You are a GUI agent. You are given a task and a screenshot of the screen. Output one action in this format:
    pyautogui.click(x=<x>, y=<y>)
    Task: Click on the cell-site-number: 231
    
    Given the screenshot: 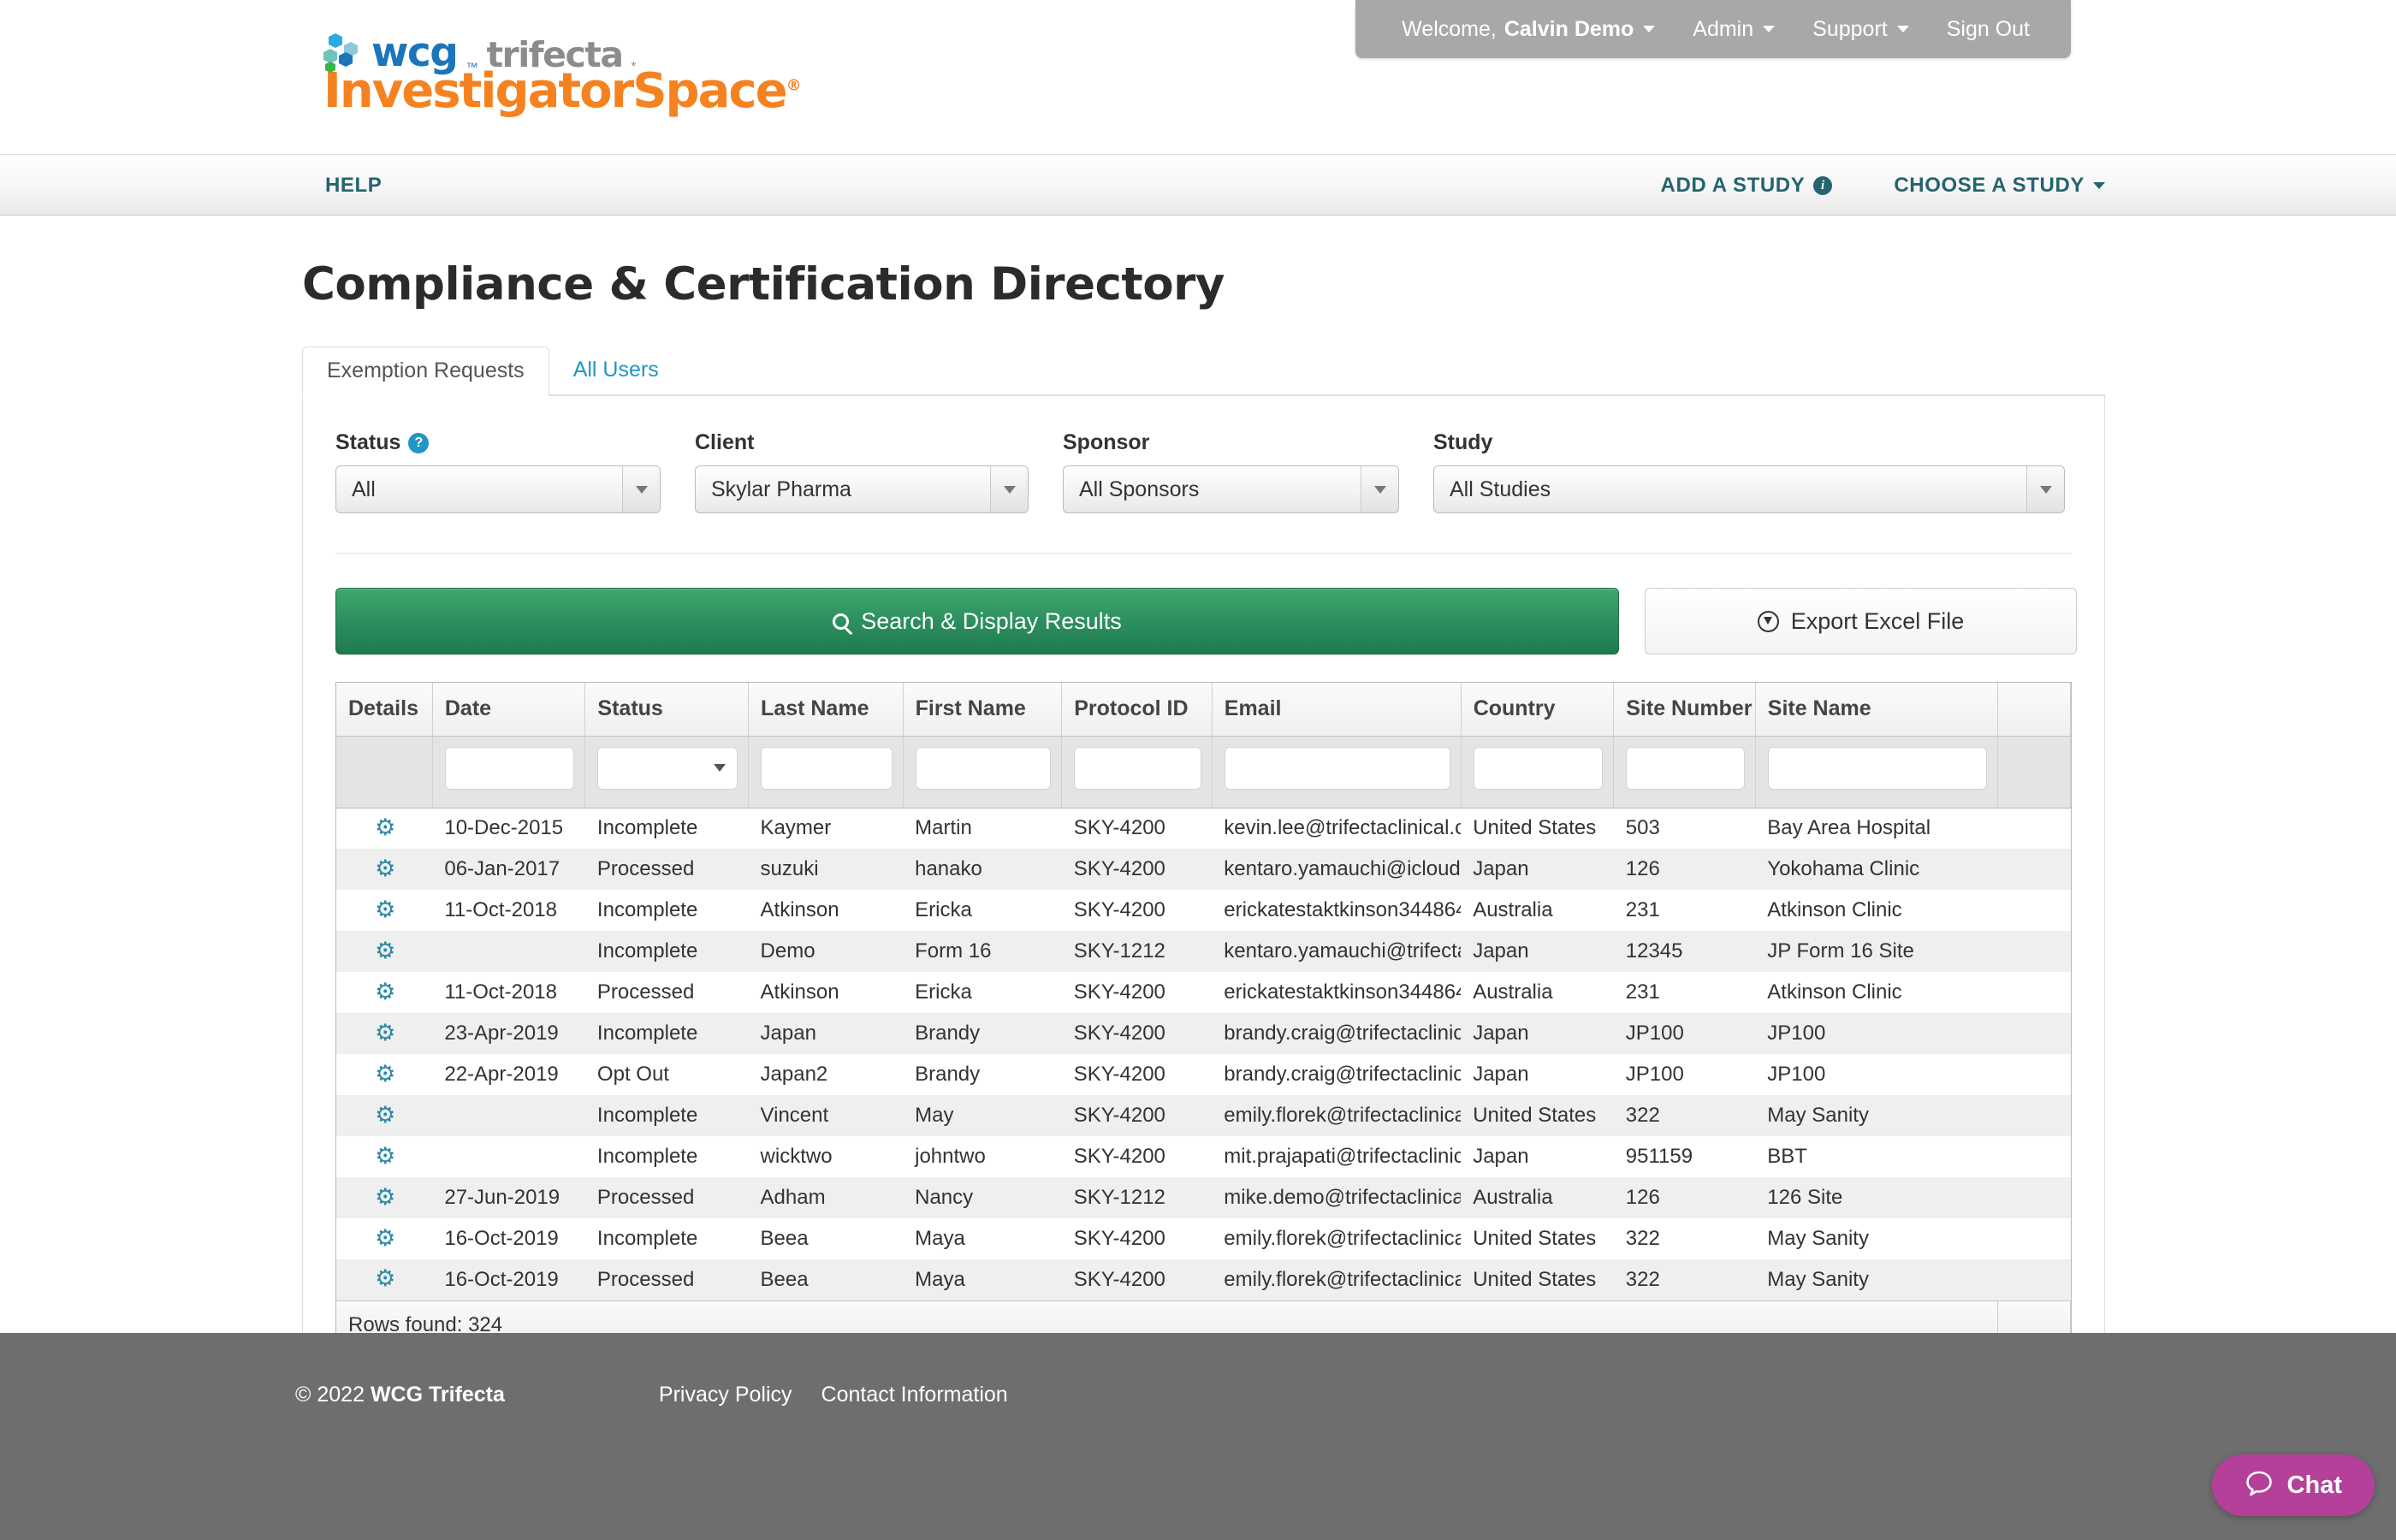 What is the action you would take?
    pyautogui.click(x=1684, y=910)
    